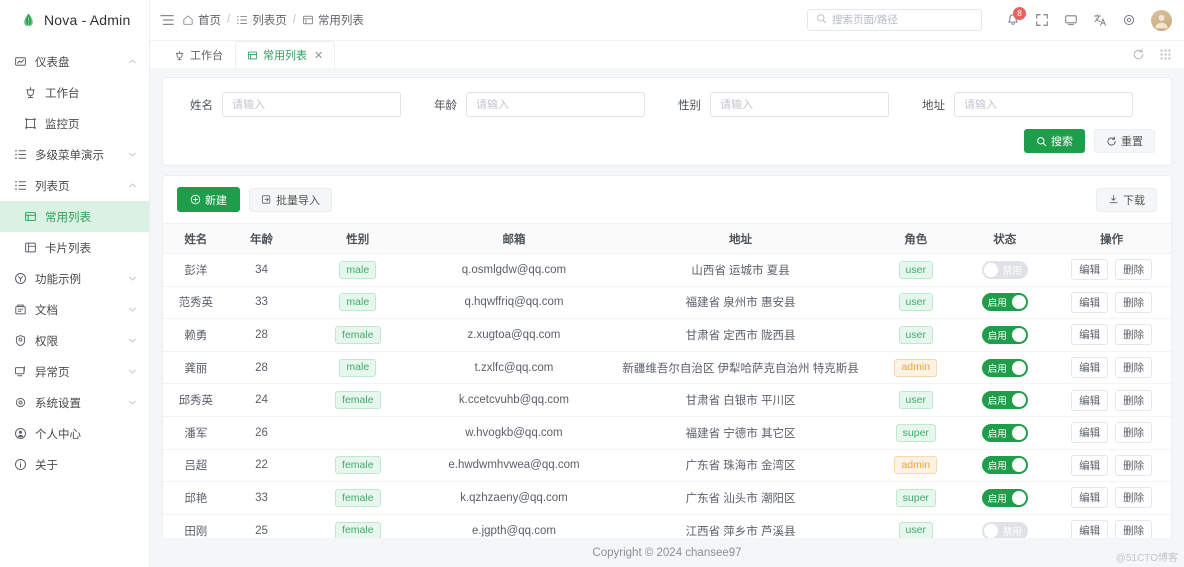 The width and height of the screenshot is (1184, 567). Describe the element at coordinates (74, 309) in the screenshot. I see `sidebar-item-8: 文档` at that location.